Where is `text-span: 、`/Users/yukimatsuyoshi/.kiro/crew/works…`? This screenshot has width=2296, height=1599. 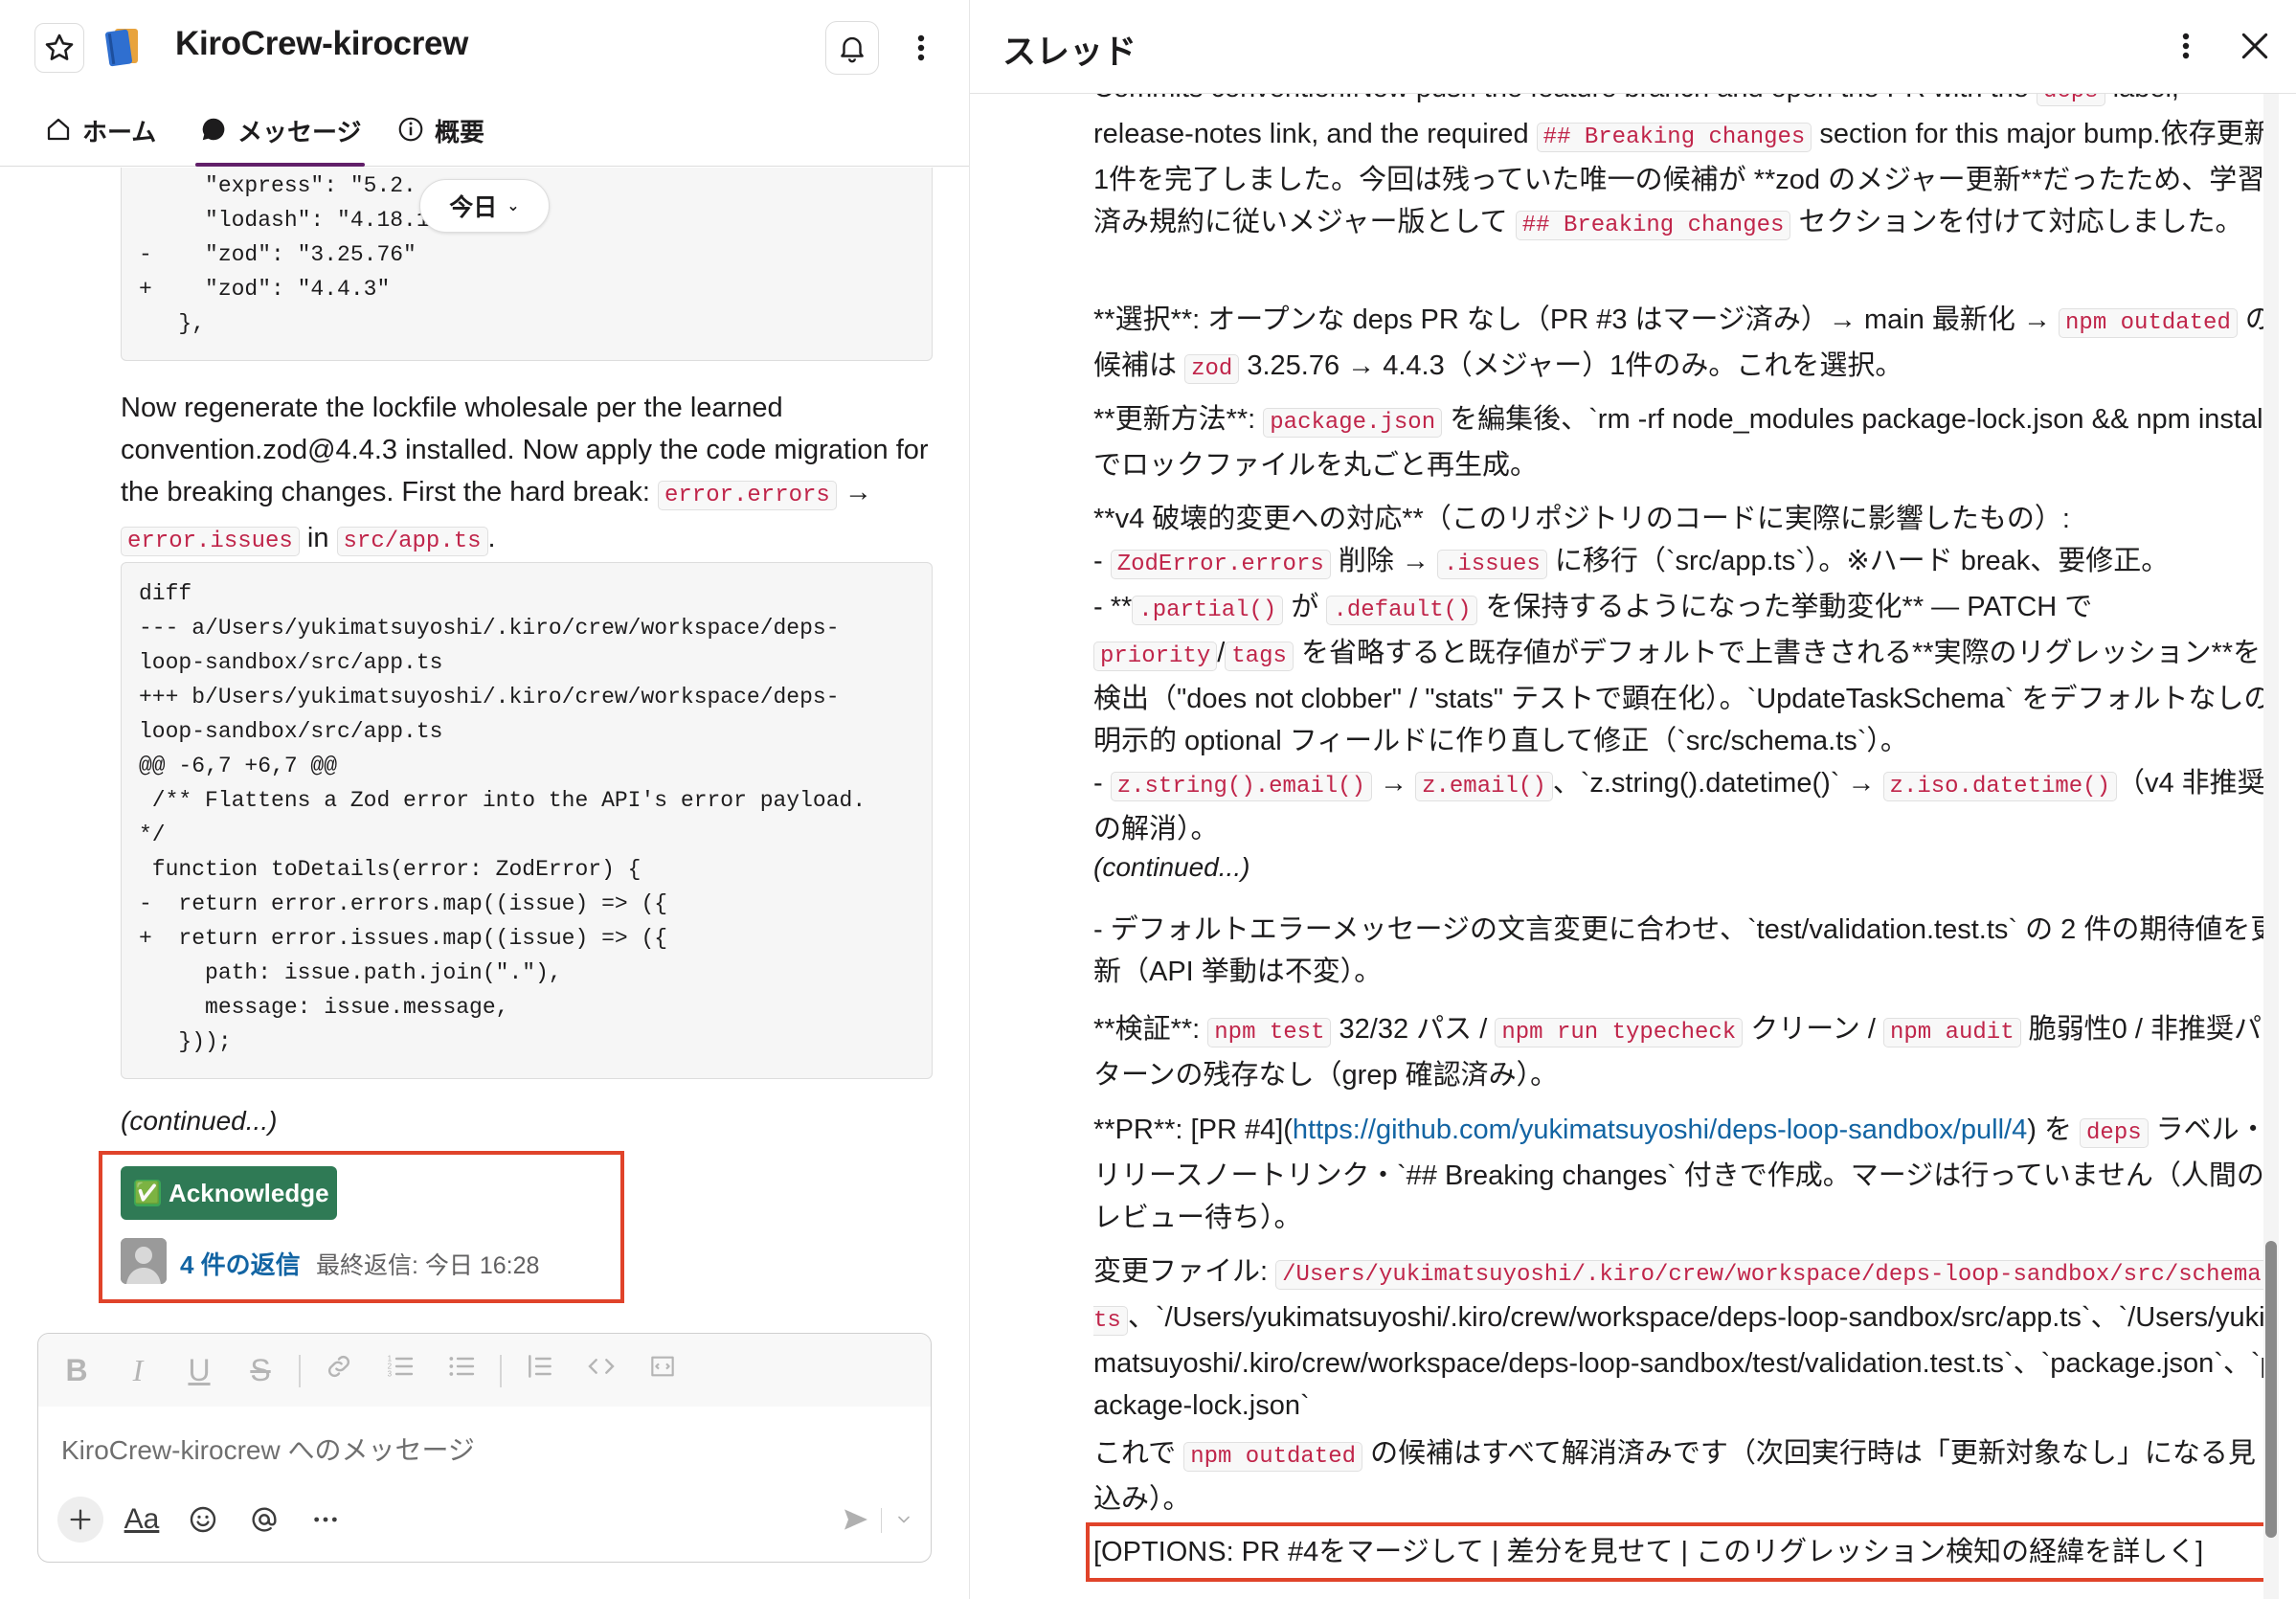
text-span: 、`/Users/yukimatsuyoshi/.kiro/crew/works… is located at coordinates (1684, 1361).